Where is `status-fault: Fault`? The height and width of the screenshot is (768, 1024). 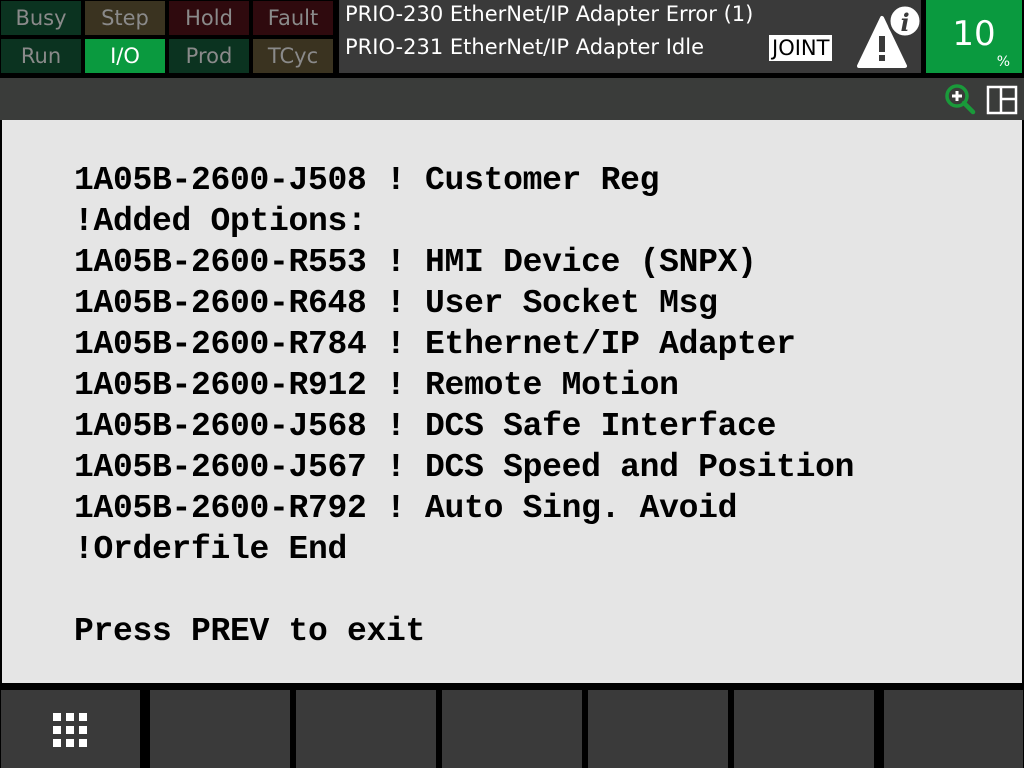 status-fault: Fault is located at coordinates (293, 18).